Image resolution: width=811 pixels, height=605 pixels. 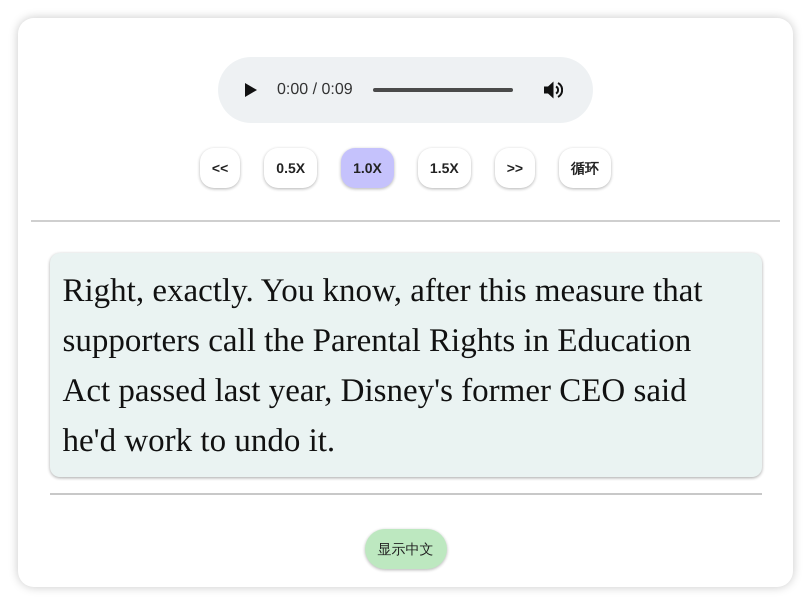 I want to click on volume-icon, so click(x=553, y=90).